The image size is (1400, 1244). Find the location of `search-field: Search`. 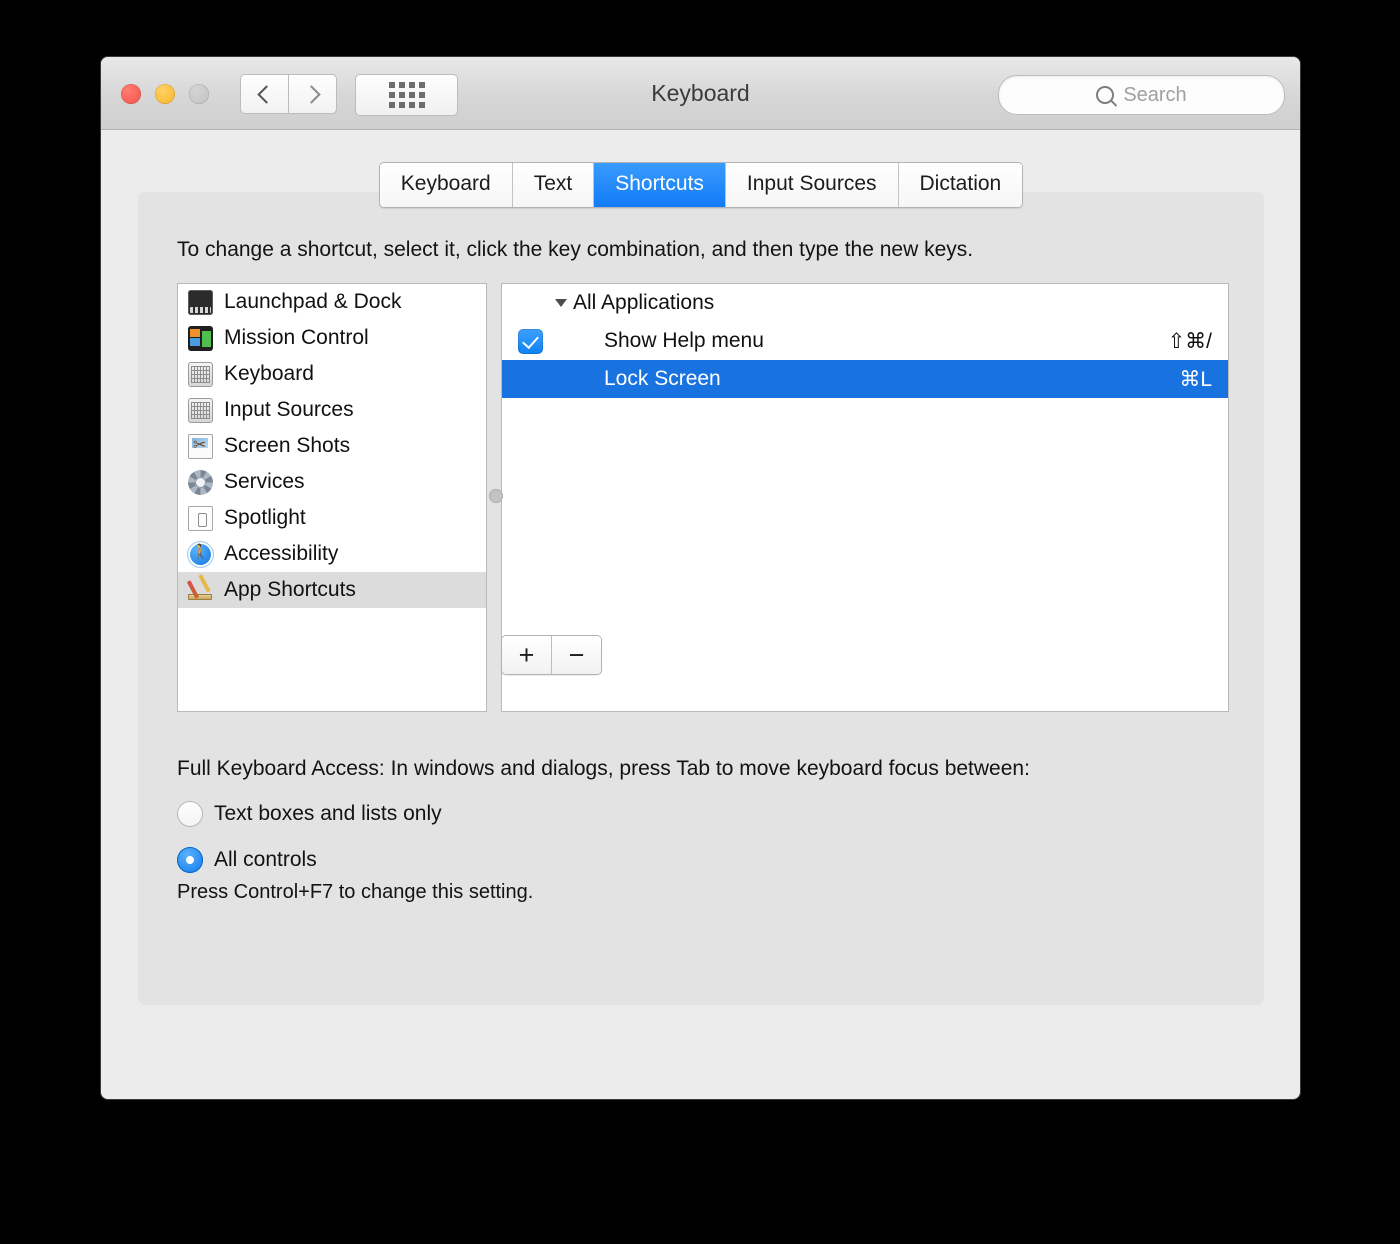

search-field: Search is located at coordinates (1141, 95).